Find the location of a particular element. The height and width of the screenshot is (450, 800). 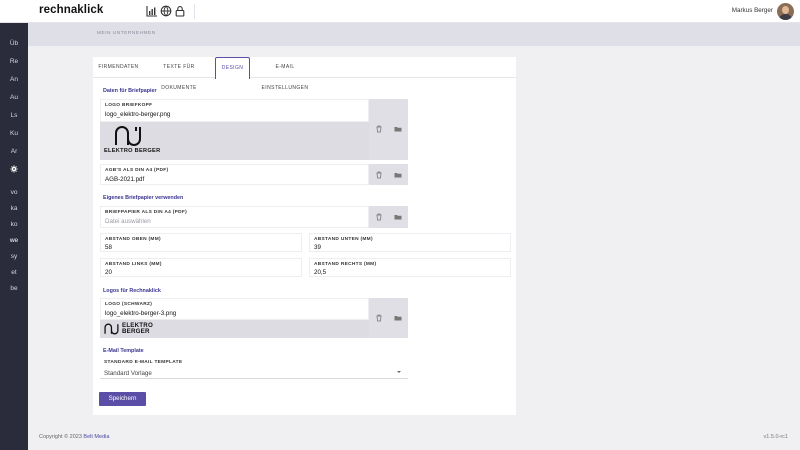

logo-briefkopf-preview: ELEKTRO BERGER is located at coordinates (234, 141).